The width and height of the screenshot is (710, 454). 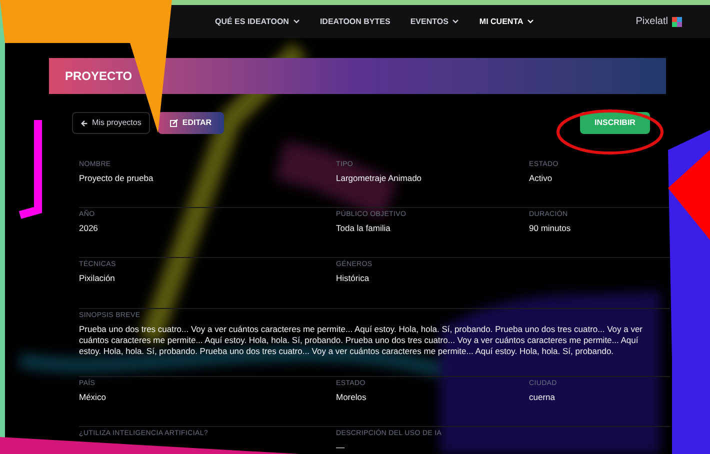 What do you see at coordinates (111, 123) in the screenshot?
I see `back-button: Mis proyectos` at bounding box center [111, 123].